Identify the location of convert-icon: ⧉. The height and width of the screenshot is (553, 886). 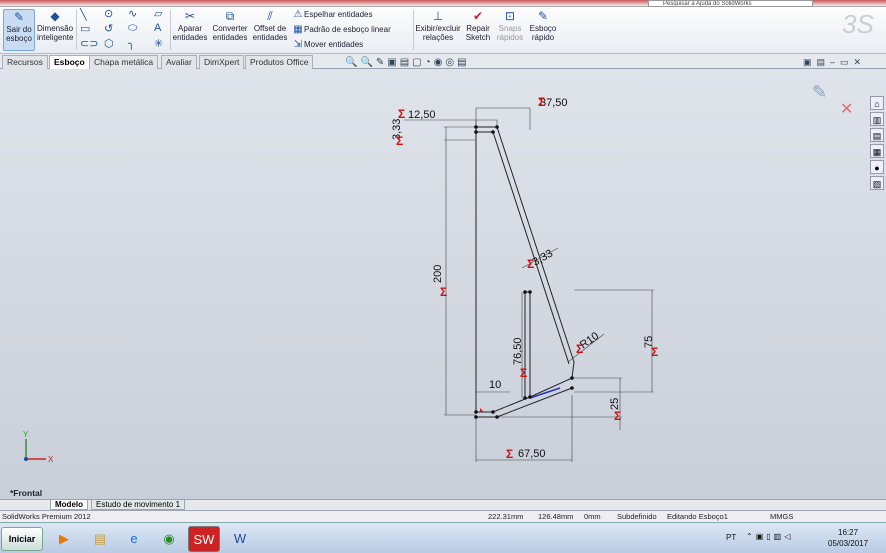
(230, 16).